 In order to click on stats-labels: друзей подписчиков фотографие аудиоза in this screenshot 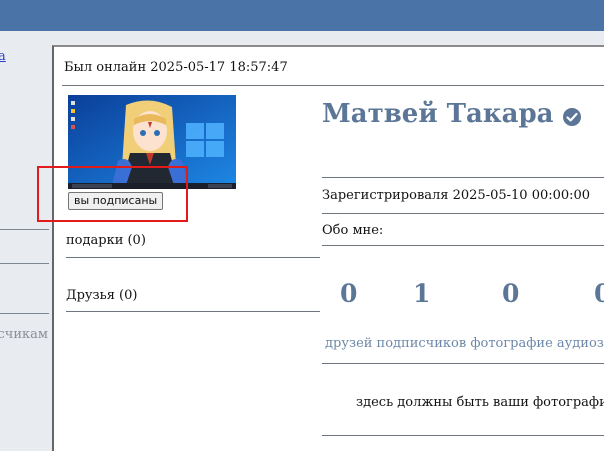, I will do `click(464, 343)`.